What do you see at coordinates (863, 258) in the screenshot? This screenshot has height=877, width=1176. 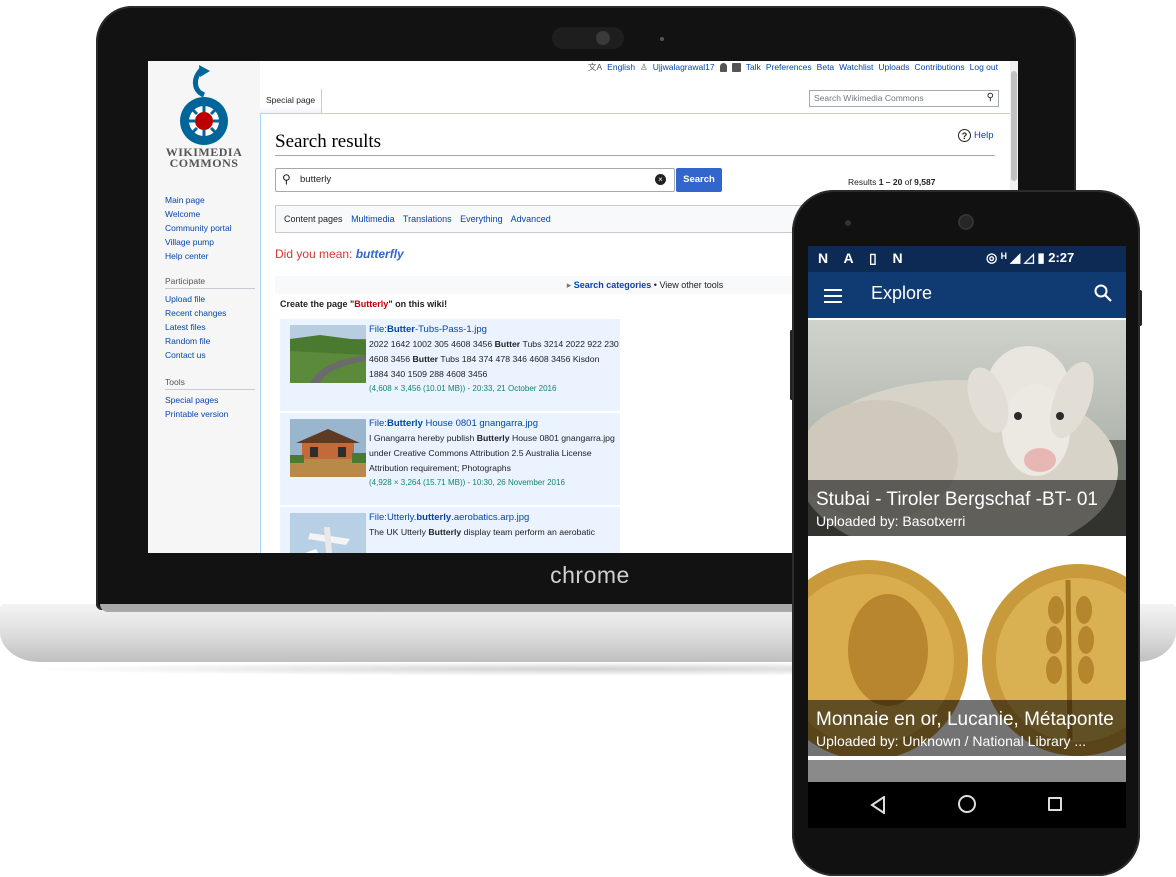 I see `status-notification-icons: N A ▯ N` at bounding box center [863, 258].